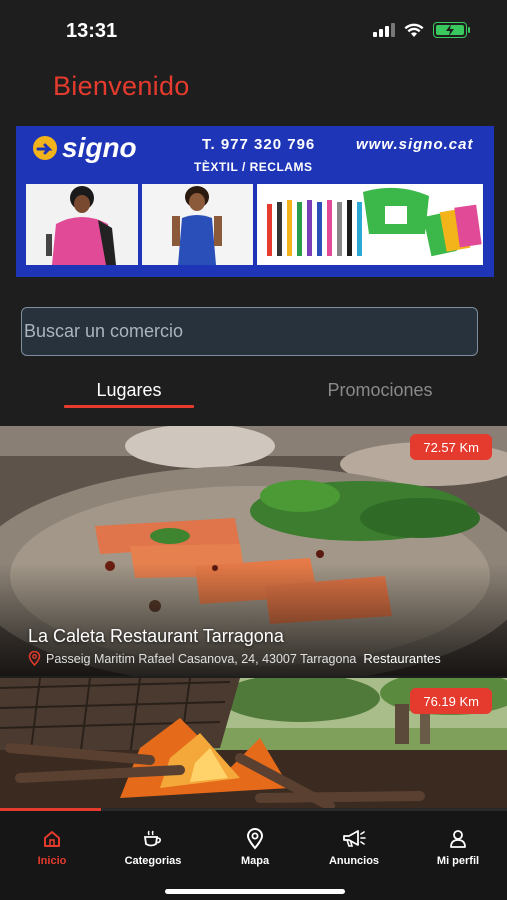 The height and width of the screenshot is (900, 507). Describe the element at coordinates (129, 390) in the screenshot. I see `tab-lugares: Lugares` at that location.